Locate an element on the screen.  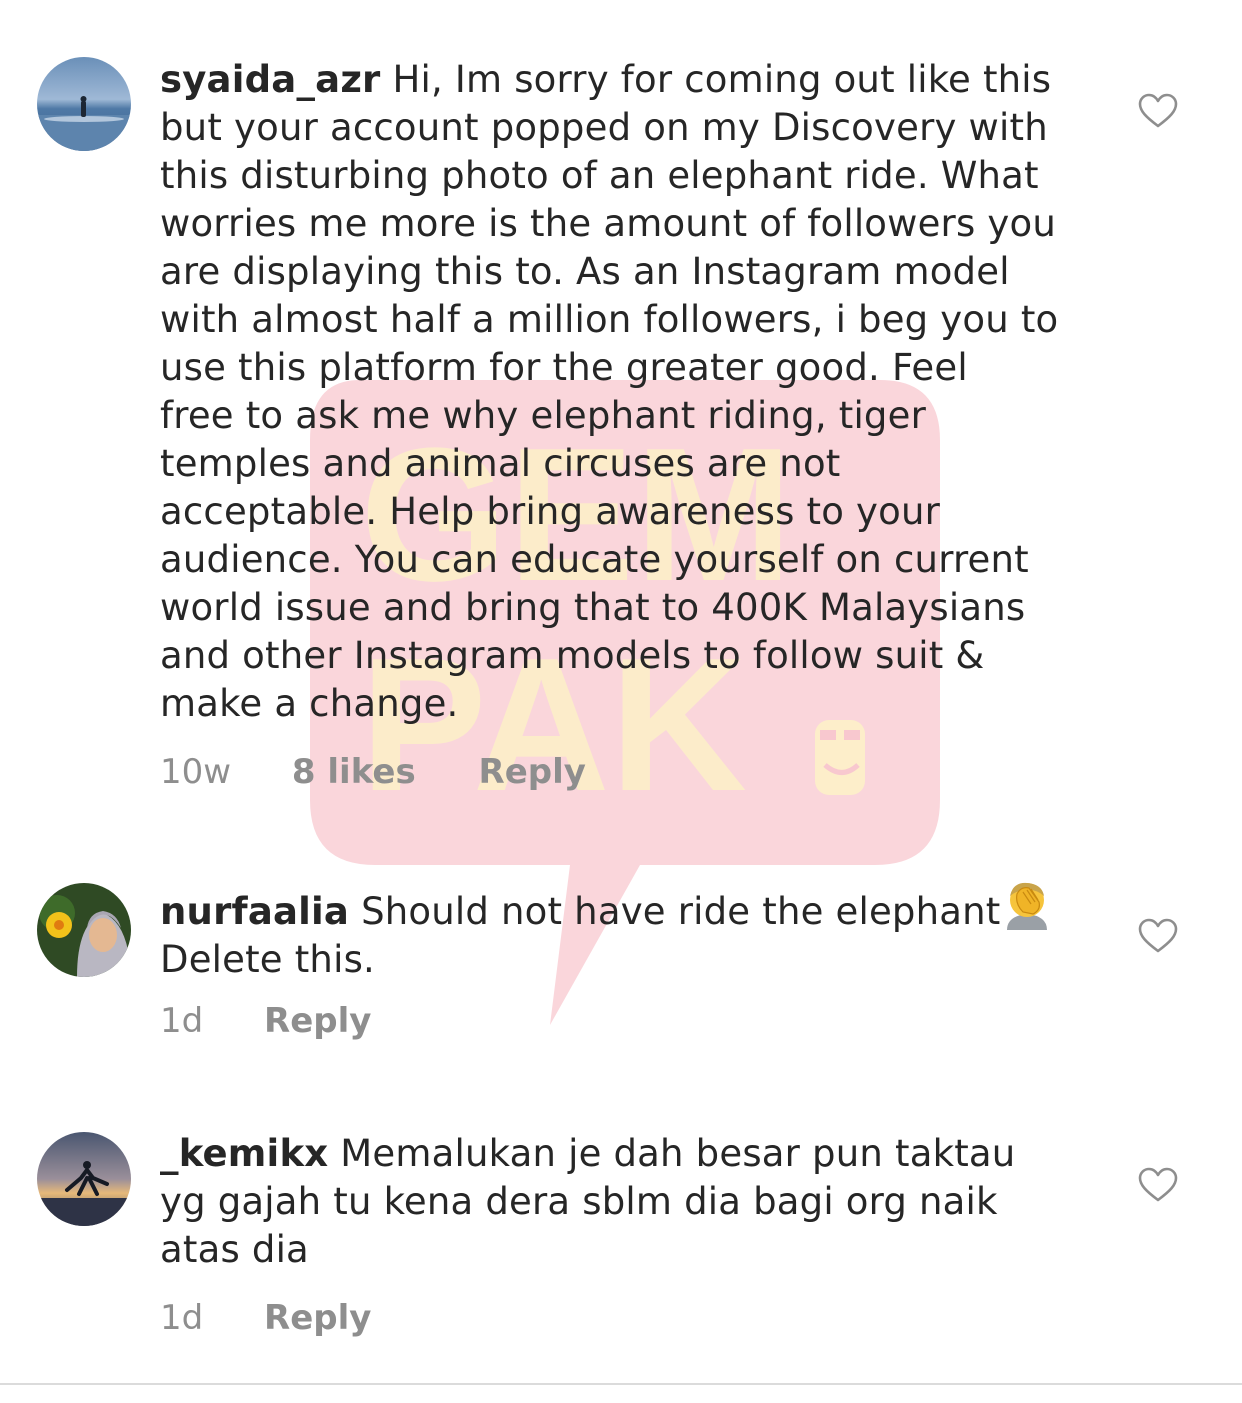
comment-username: _kemikx is located at coordinates (244, 1153).